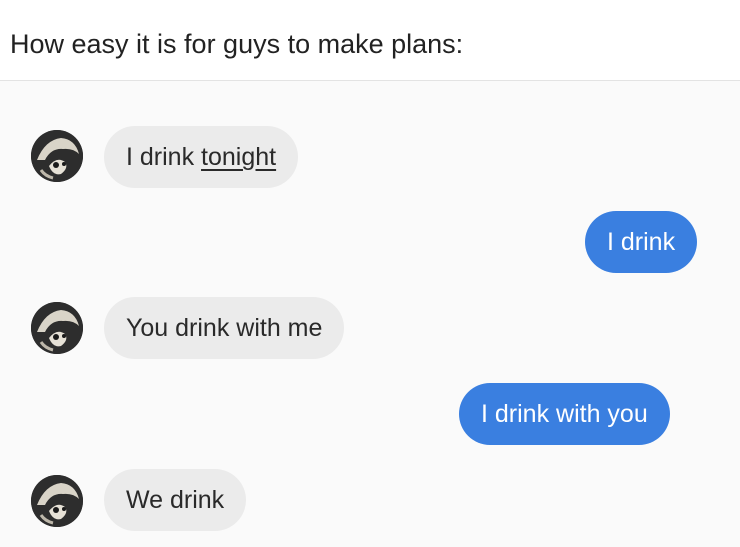 This screenshot has width=740, height=547. I want to click on incoming-message-bubble: I drink tonight, so click(201, 157).